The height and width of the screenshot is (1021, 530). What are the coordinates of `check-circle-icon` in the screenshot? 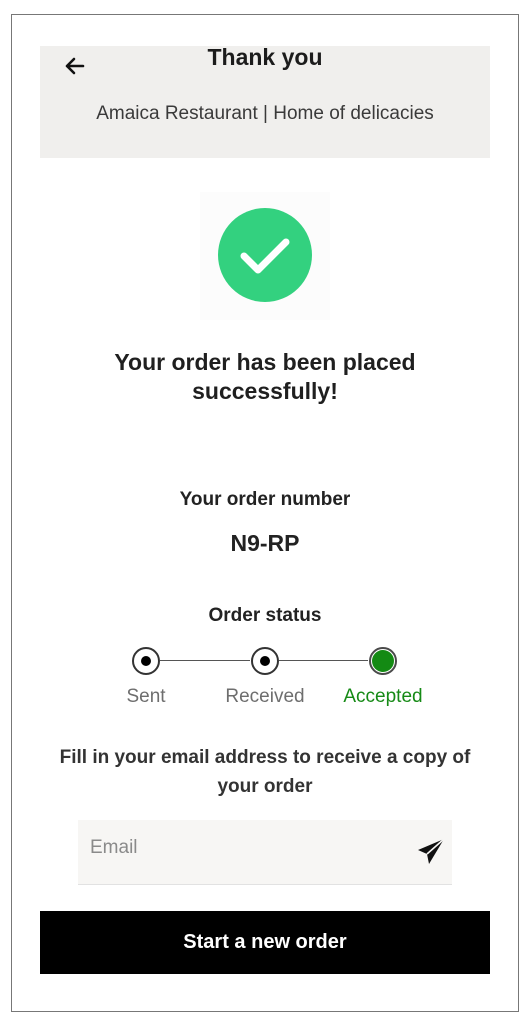 It's located at (265, 255).